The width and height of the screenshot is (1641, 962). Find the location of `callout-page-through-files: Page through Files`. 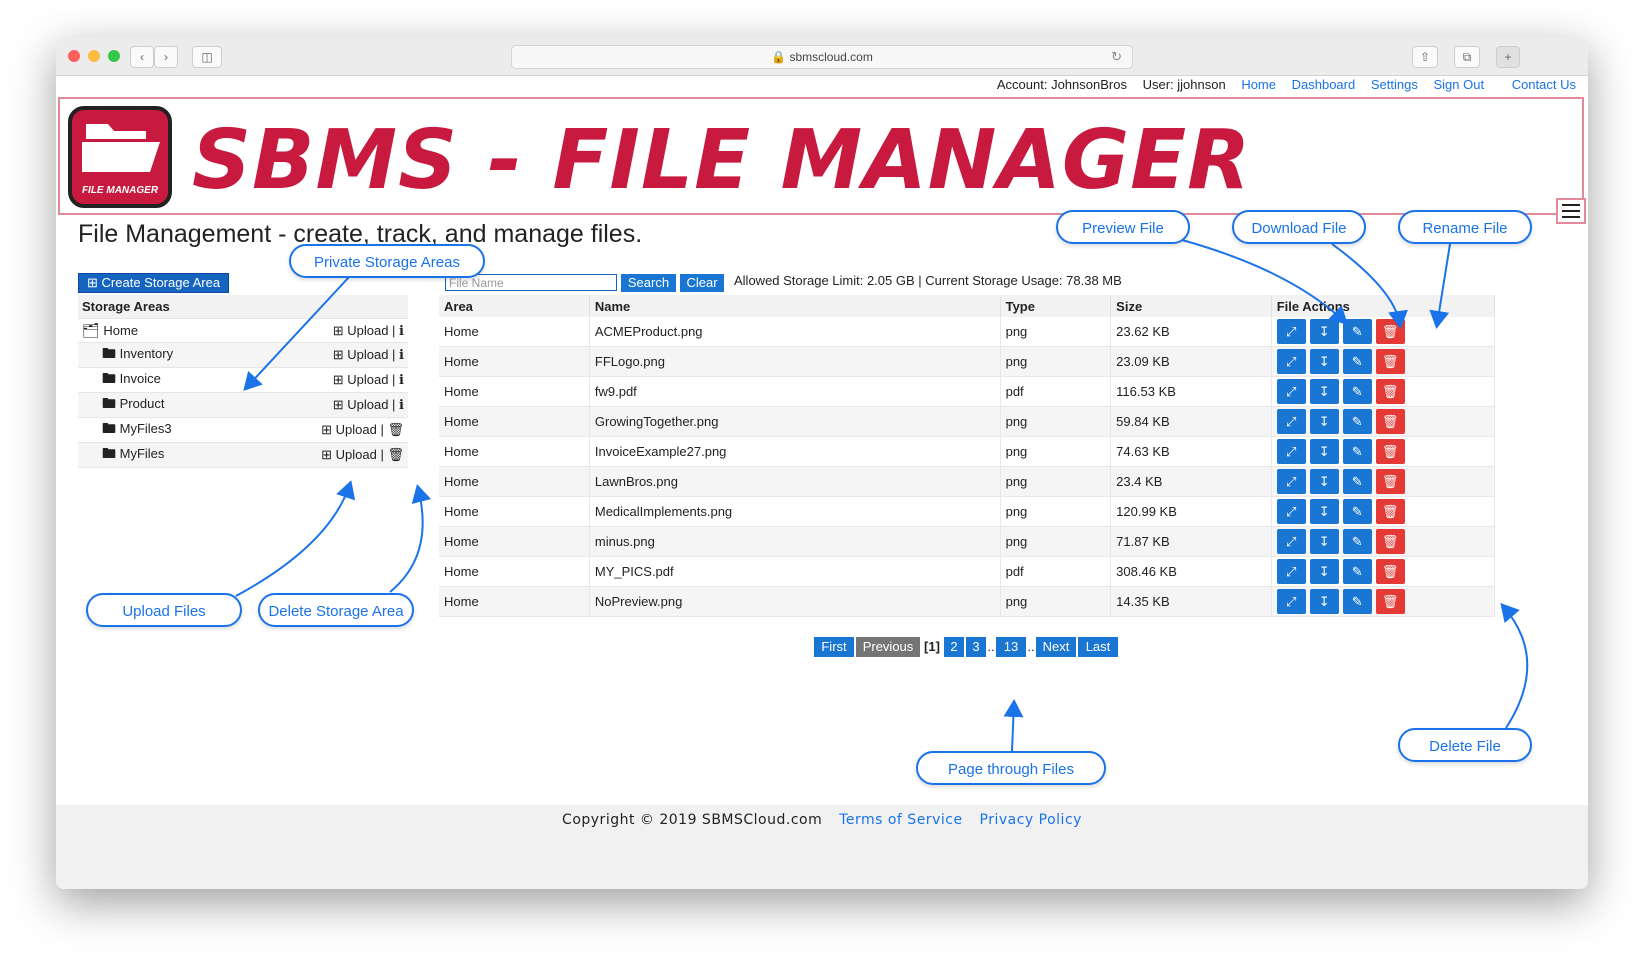

callout-page-through-files: Page through Files is located at coordinates (1011, 768).